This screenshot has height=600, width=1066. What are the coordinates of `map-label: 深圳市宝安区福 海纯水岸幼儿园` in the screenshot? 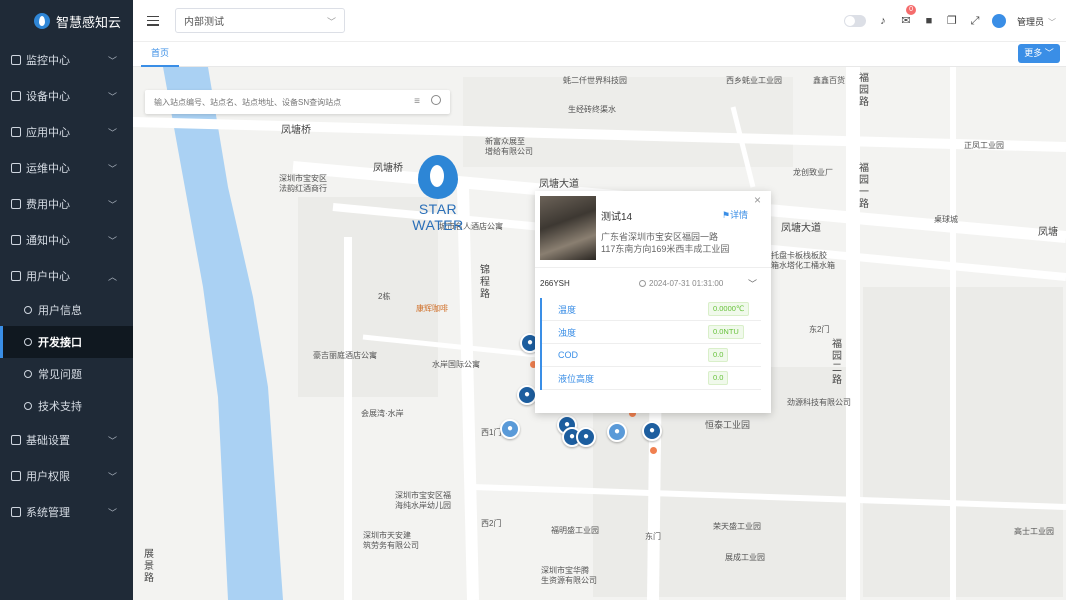 It's located at (423, 500).